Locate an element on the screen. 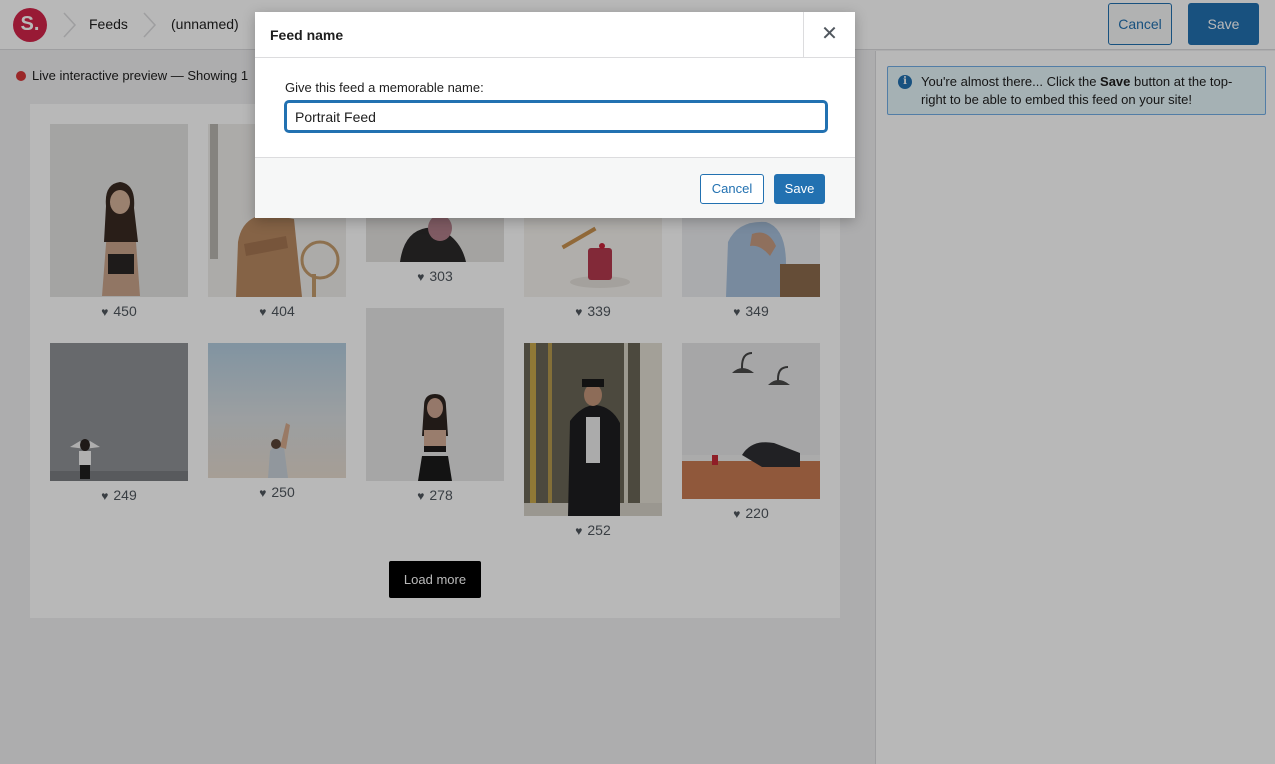  close-icon: ✕ is located at coordinates (829, 34).